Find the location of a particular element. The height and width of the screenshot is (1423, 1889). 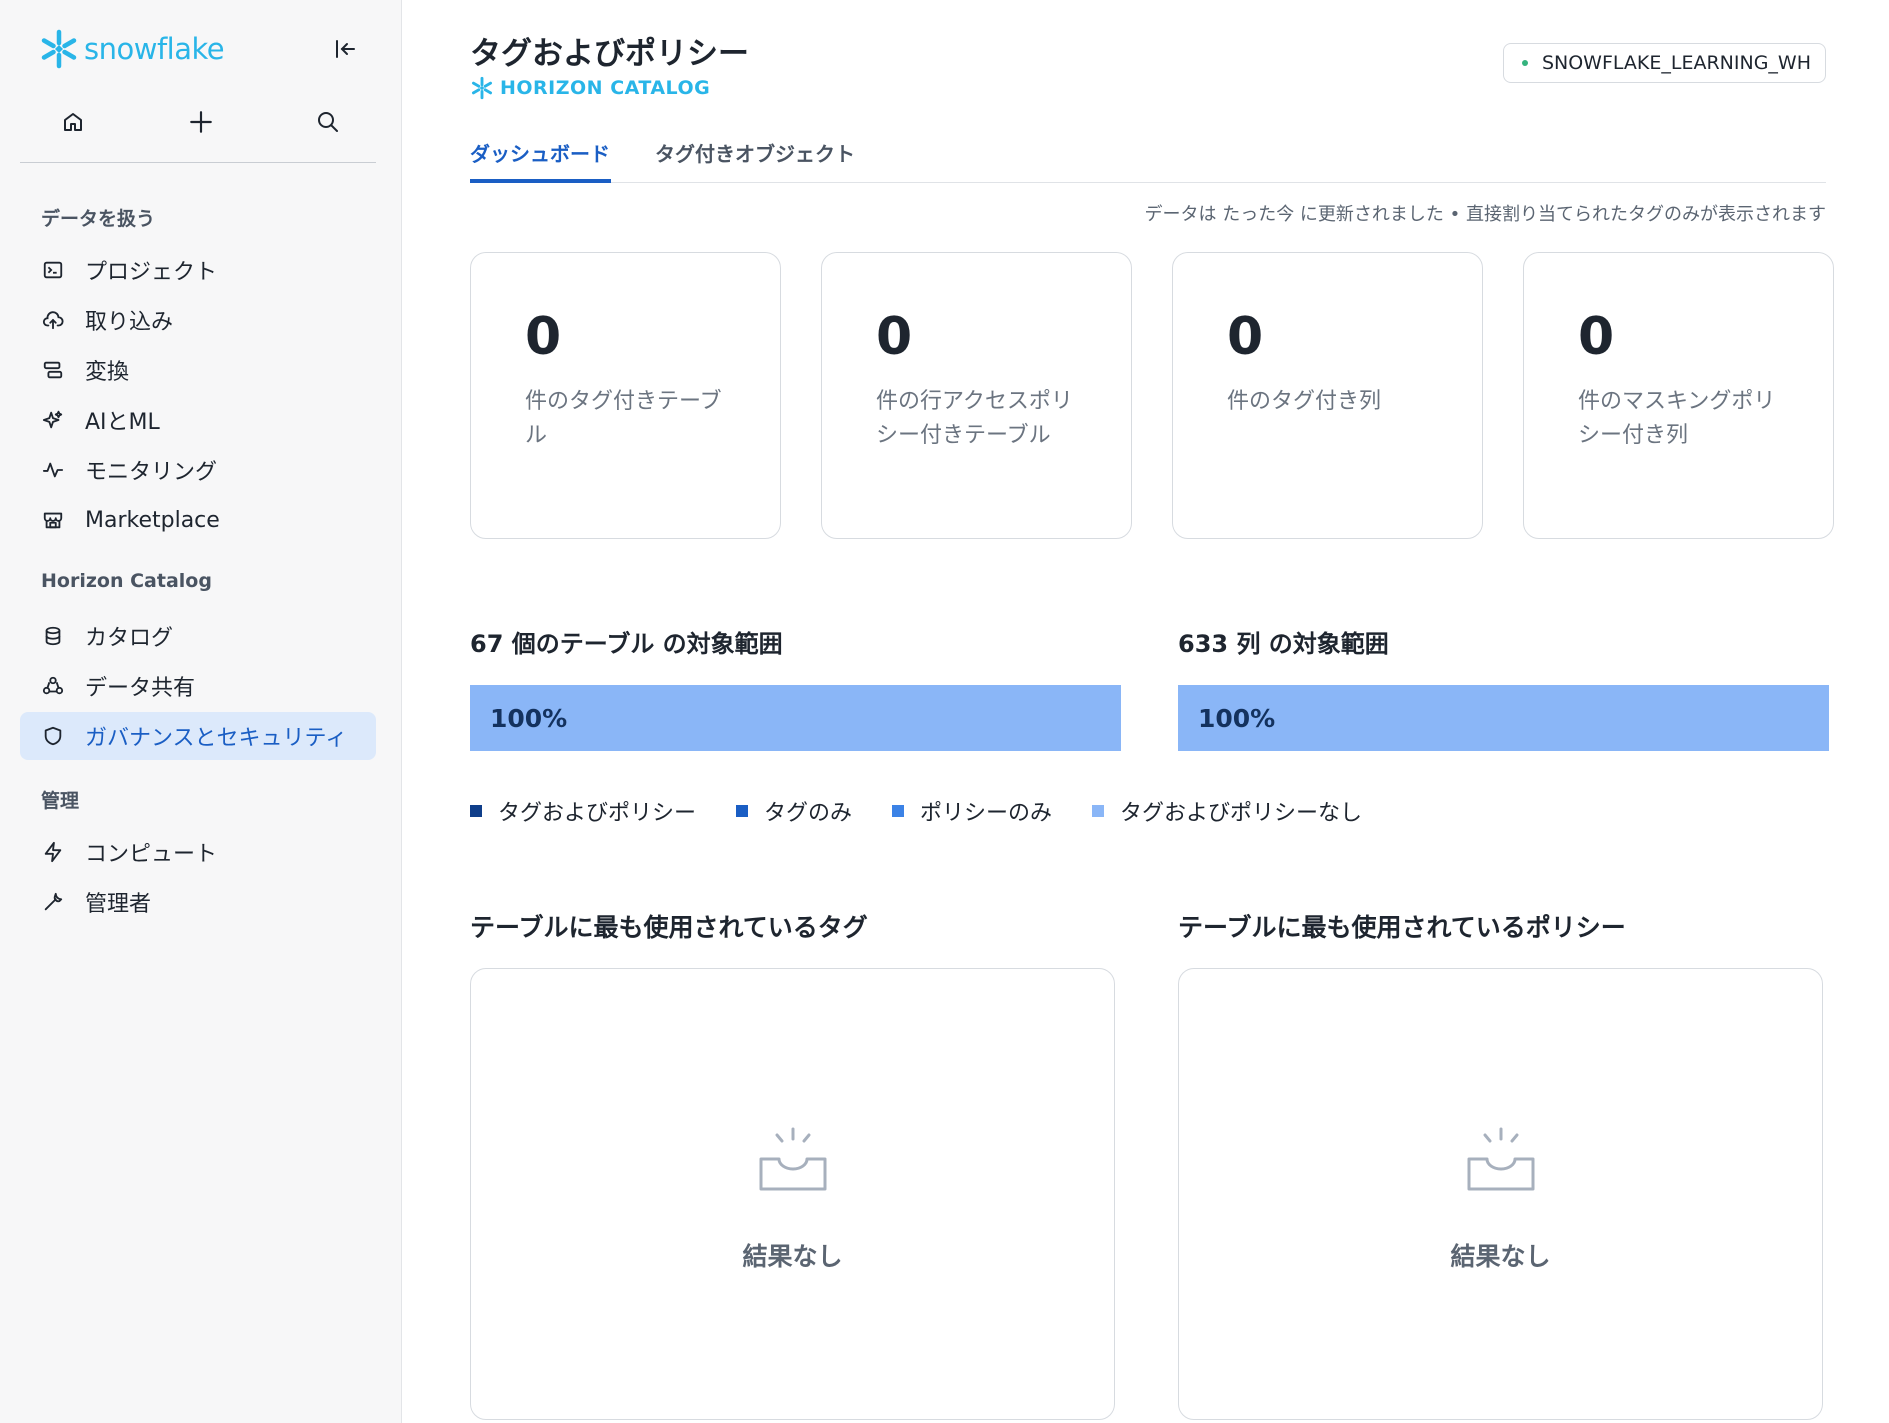

legend-label: タグおよびポリシー is located at coordinates (597, 813).